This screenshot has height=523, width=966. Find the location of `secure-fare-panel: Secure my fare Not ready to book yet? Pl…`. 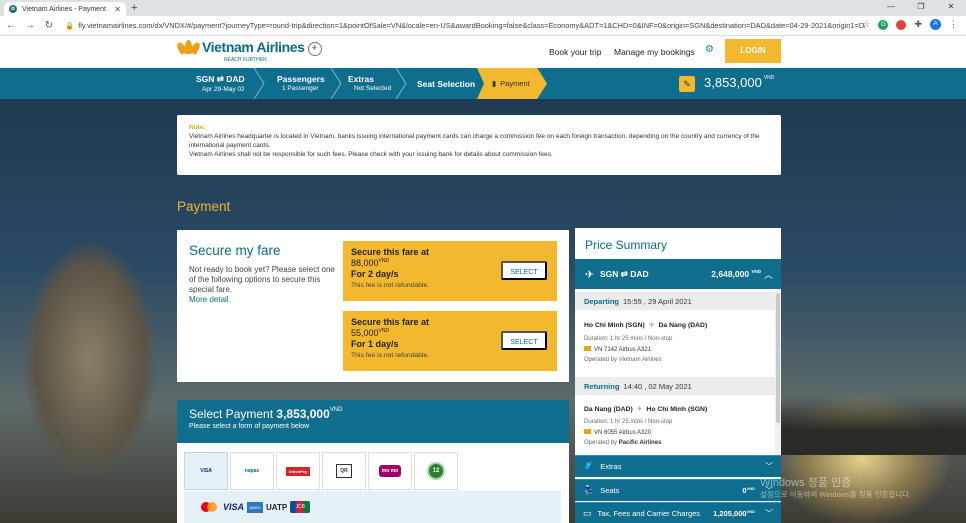

secure-fare-panel: Secure my fare Not ready to book yet? Pl… is located at coordinates (373, 306).